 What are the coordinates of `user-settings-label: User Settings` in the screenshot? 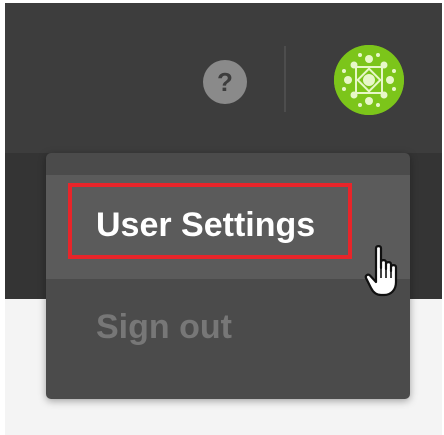 It's located at (206, 225).